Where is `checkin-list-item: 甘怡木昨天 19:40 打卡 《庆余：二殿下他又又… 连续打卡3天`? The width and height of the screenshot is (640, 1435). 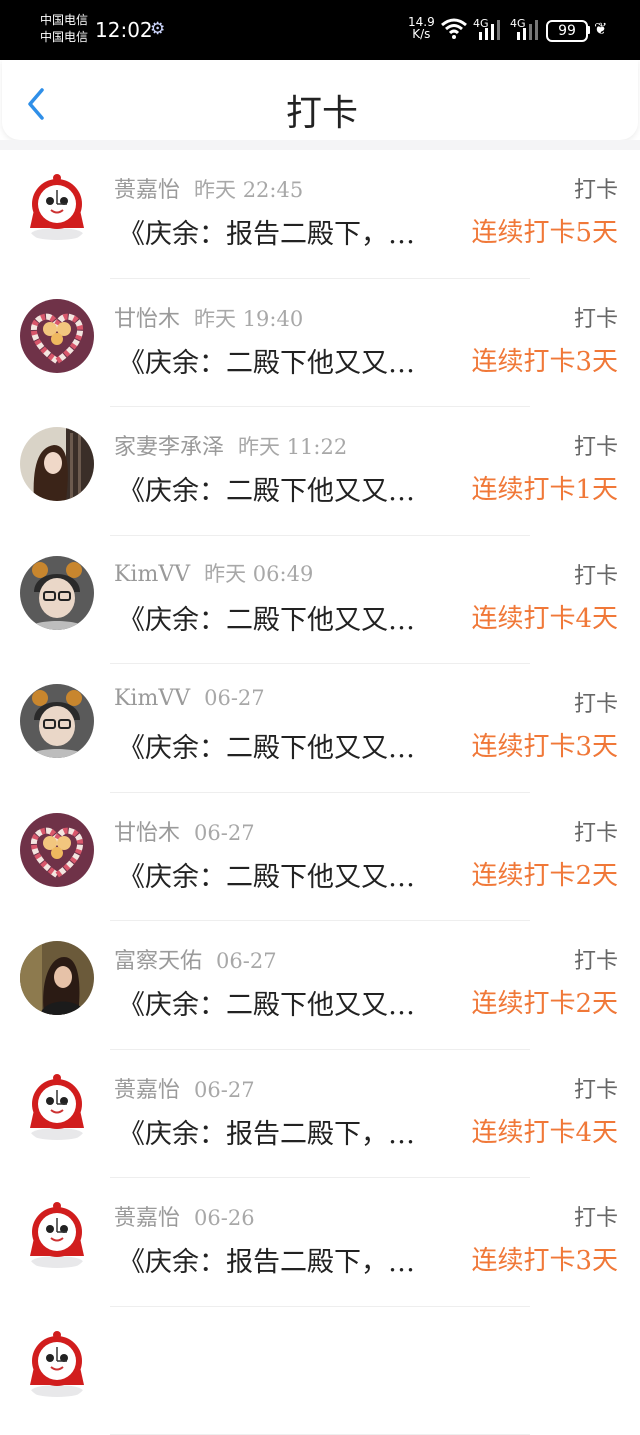
checkin-list-item: 甘怡木昨天 19:40 打卡 《庆余：二殿下他又又… 连续打卡3天 is located at coordinates (320, 343).